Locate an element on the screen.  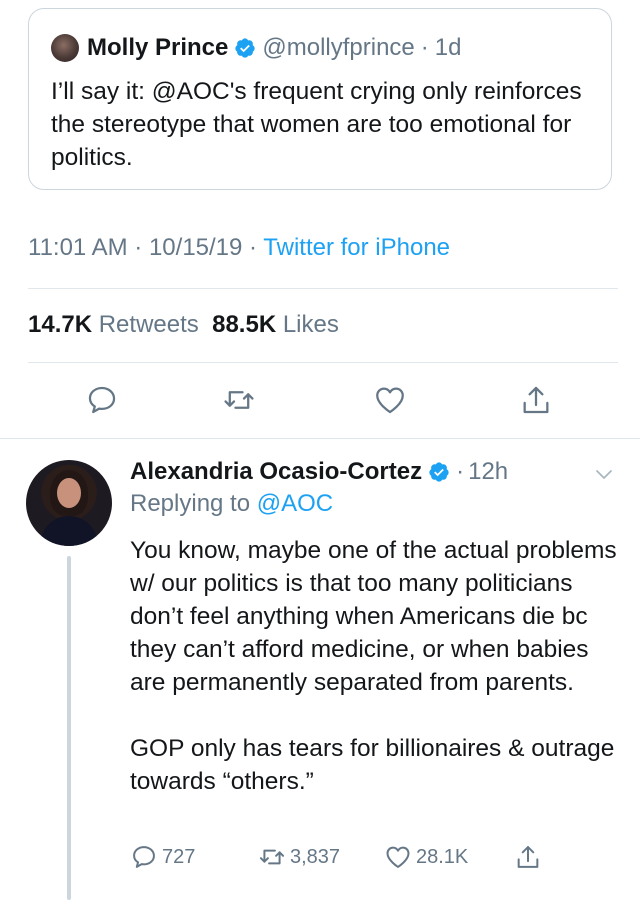
avatar-face-shape is located at coordinates (69, 493).